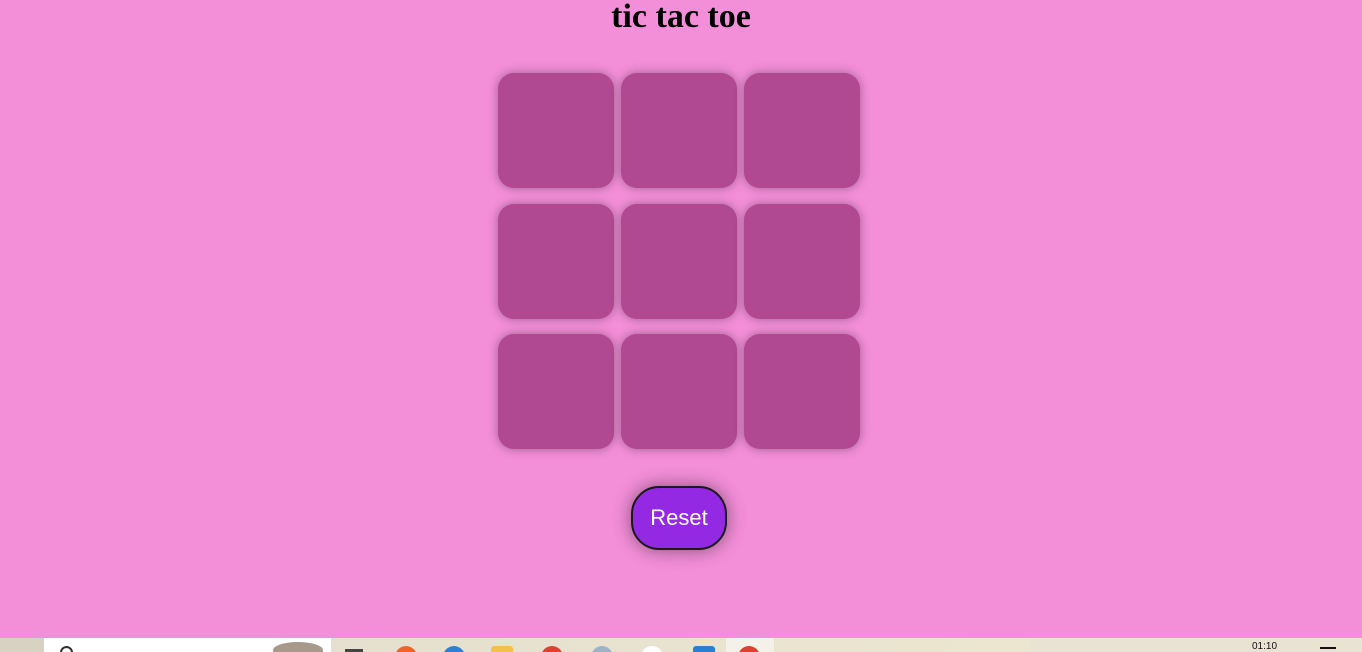 The image size is (1362, 652). I want to click on brave-browser-icon, so click(406, 649).